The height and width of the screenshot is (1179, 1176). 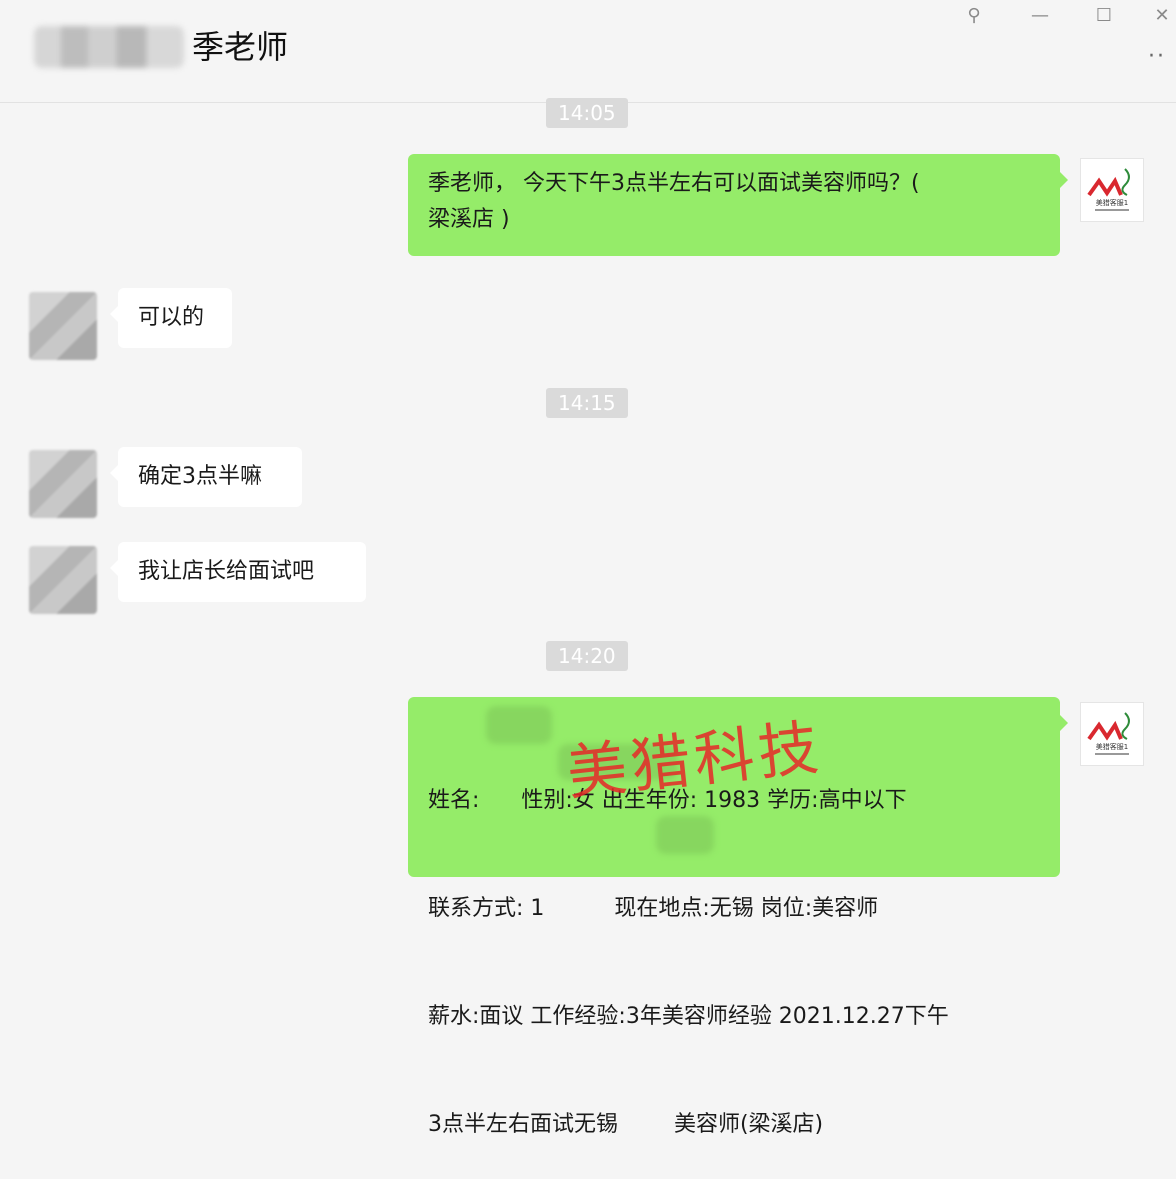 I want to click on timestamp: 14:15, so click(x=587, y=403).